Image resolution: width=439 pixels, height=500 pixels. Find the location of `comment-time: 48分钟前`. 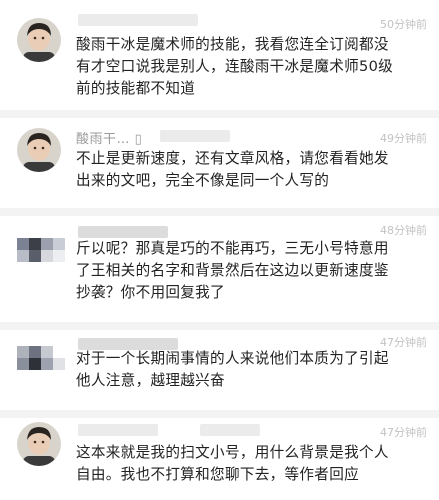

comment-time: 48分钟前 is located at coordinates (403, 230).